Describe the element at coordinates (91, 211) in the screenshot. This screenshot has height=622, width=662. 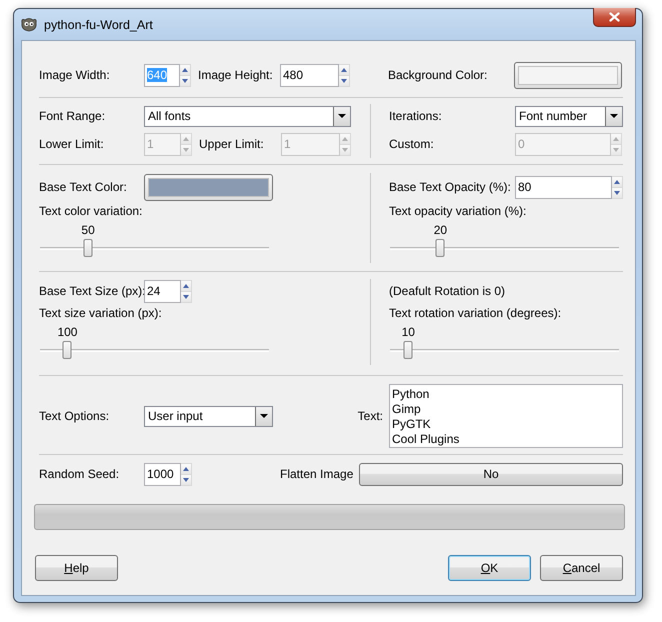
I see `slider-label: Text color variation:` at that location.